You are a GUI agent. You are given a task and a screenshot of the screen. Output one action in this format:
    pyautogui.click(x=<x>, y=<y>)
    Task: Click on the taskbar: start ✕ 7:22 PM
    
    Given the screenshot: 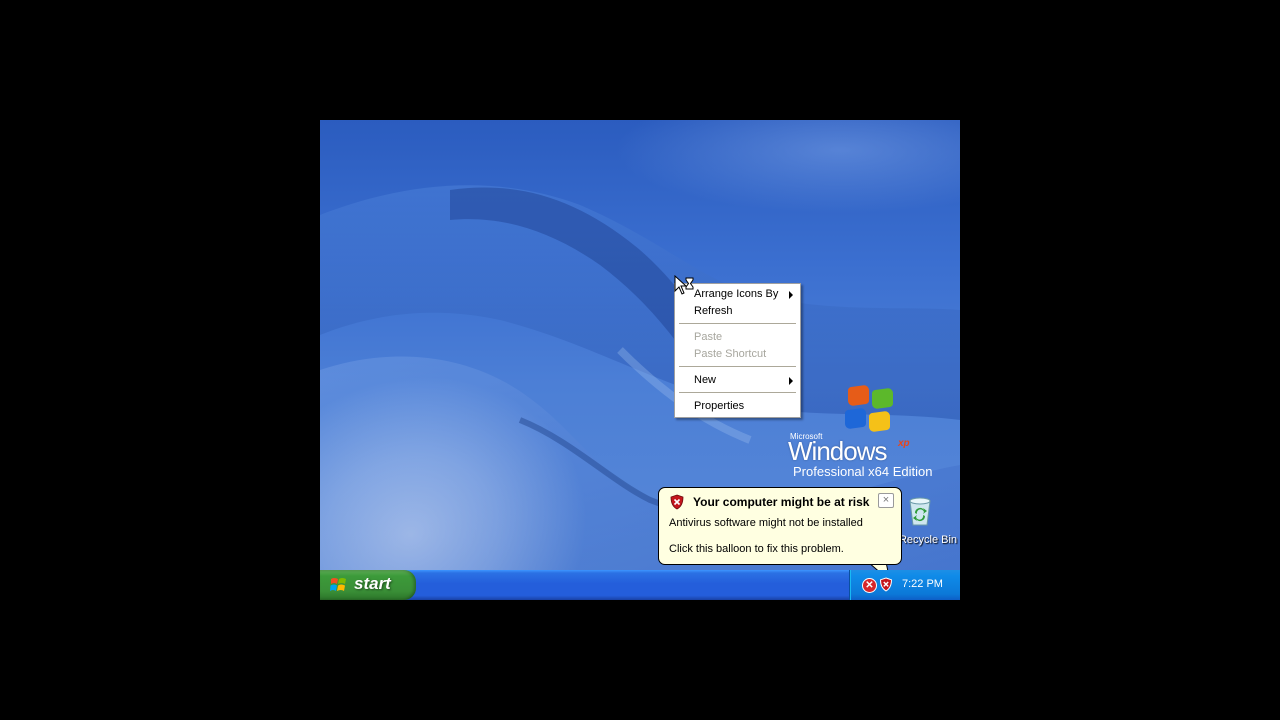 What is the action you would take?
    pyautogui.click(x=640, y=585)
    